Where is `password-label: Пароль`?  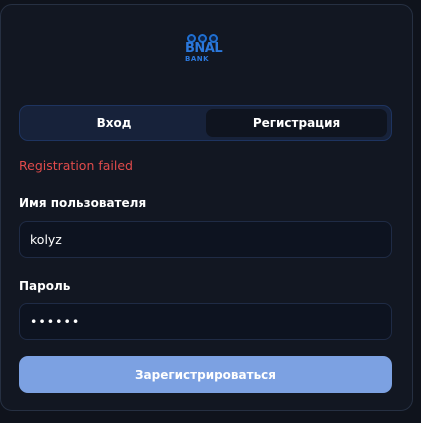
password-label: Пароль is located at coordinates (45, 286).